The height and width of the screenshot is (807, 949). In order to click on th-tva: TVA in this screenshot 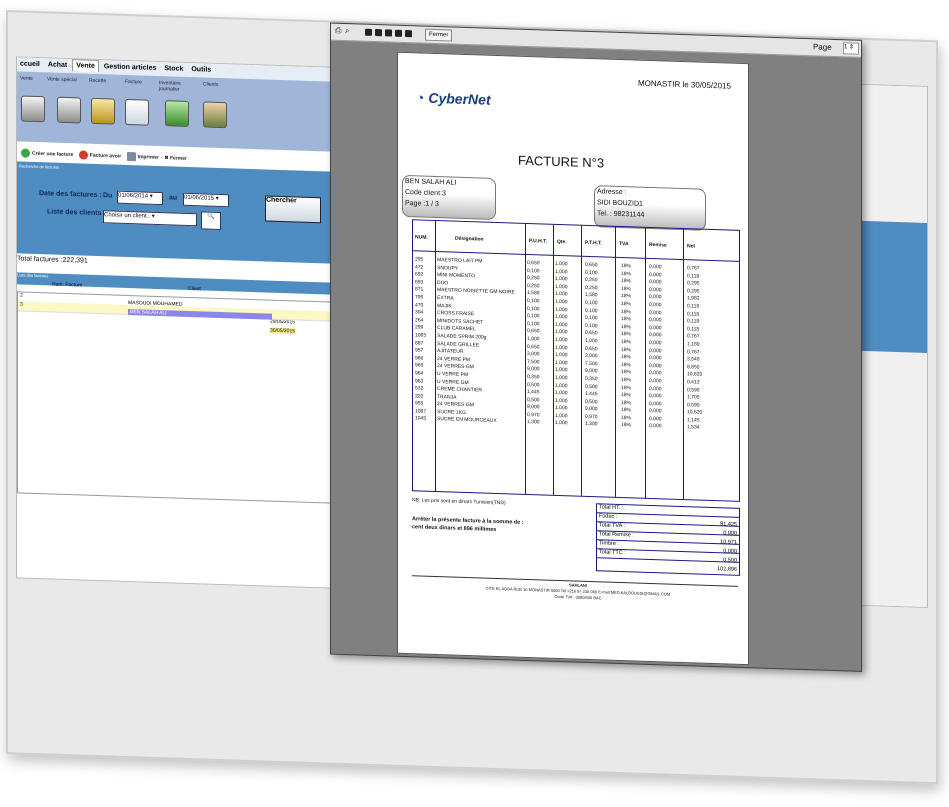, I will do `click(624, 244)`.